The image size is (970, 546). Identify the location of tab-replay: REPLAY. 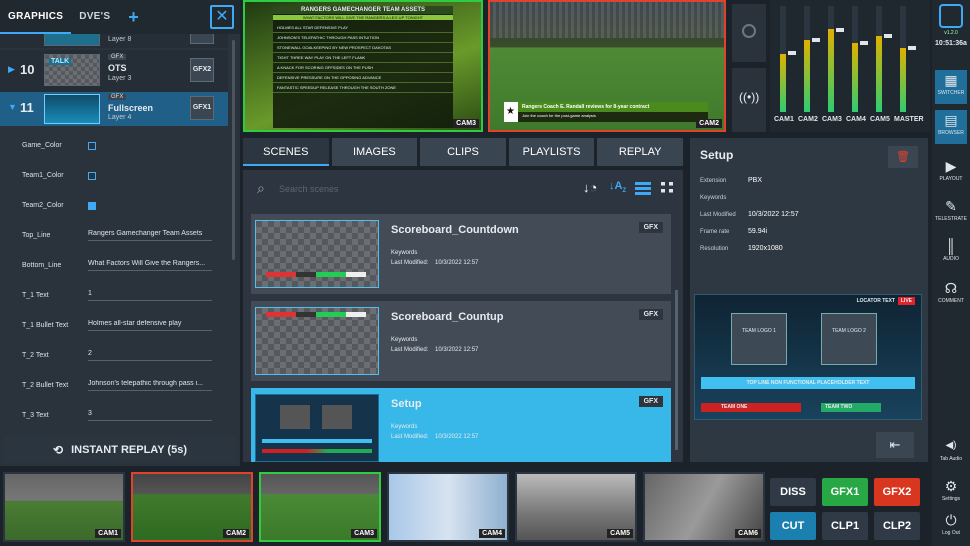
(640, 152).